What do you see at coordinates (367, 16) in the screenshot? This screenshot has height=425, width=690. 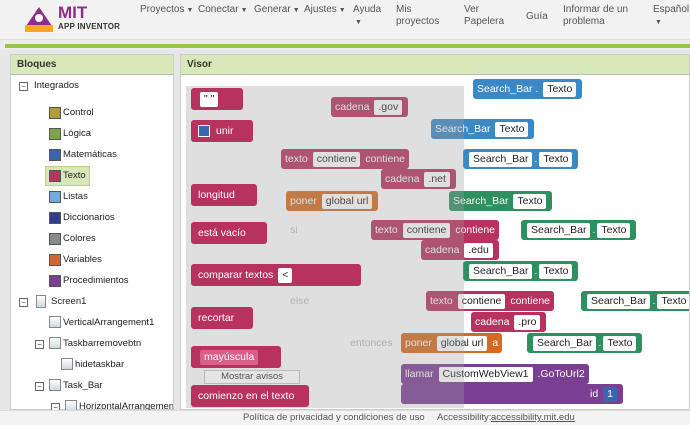 I see `menu-ayuda: Ayuda ▼` at bounding box center [367, 16].